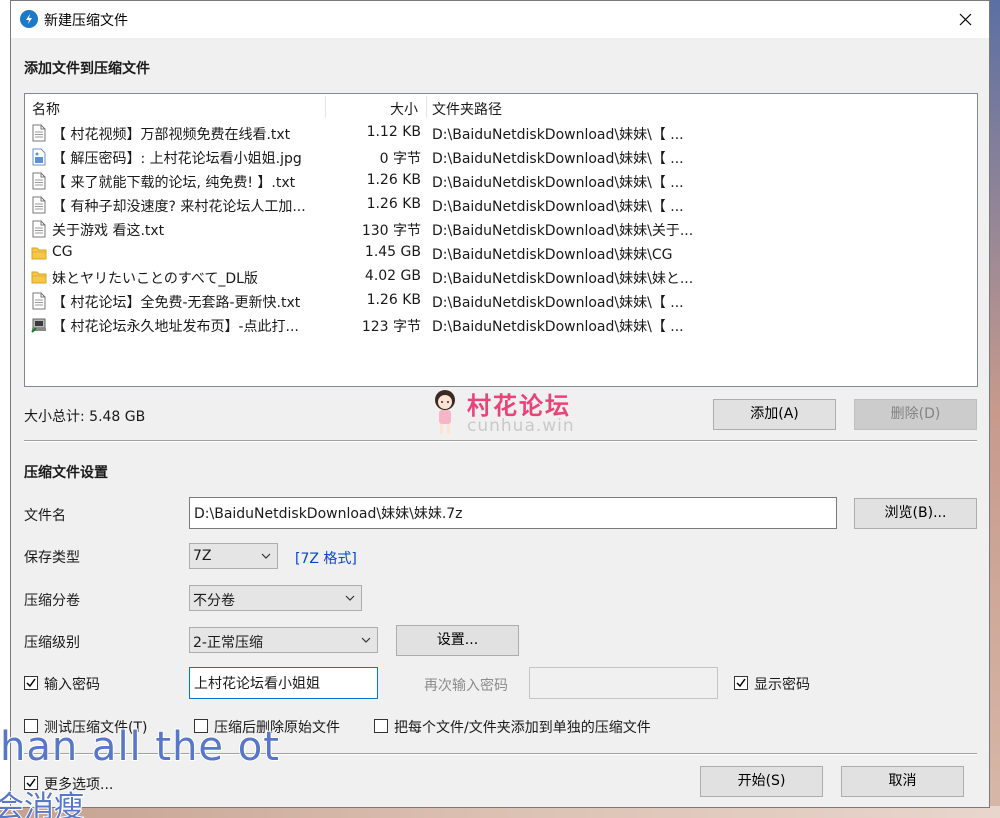 The height and width of the screenshot is (818, 1000). I want to click on close-icon, so click(965, 19).